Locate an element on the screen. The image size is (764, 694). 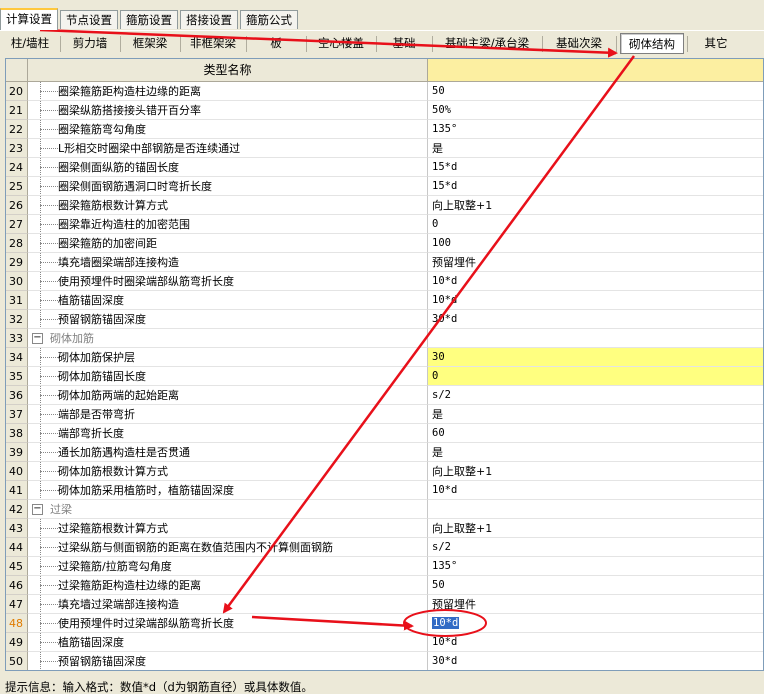
row-number: 43 is located at coordinates (17, 528).